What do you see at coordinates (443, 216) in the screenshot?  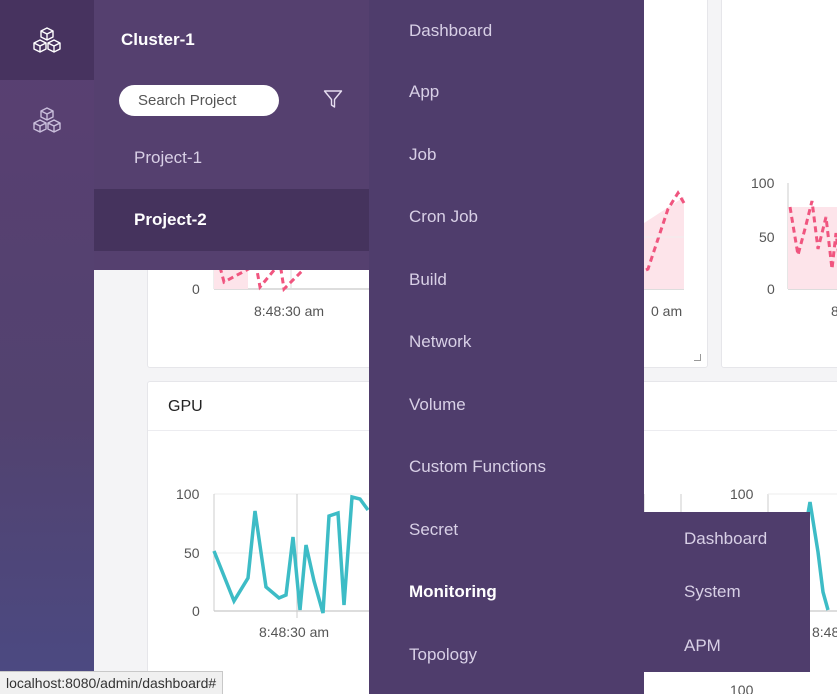 I see `menu-item-label: Cron Job` at bounding box center [443, 216].